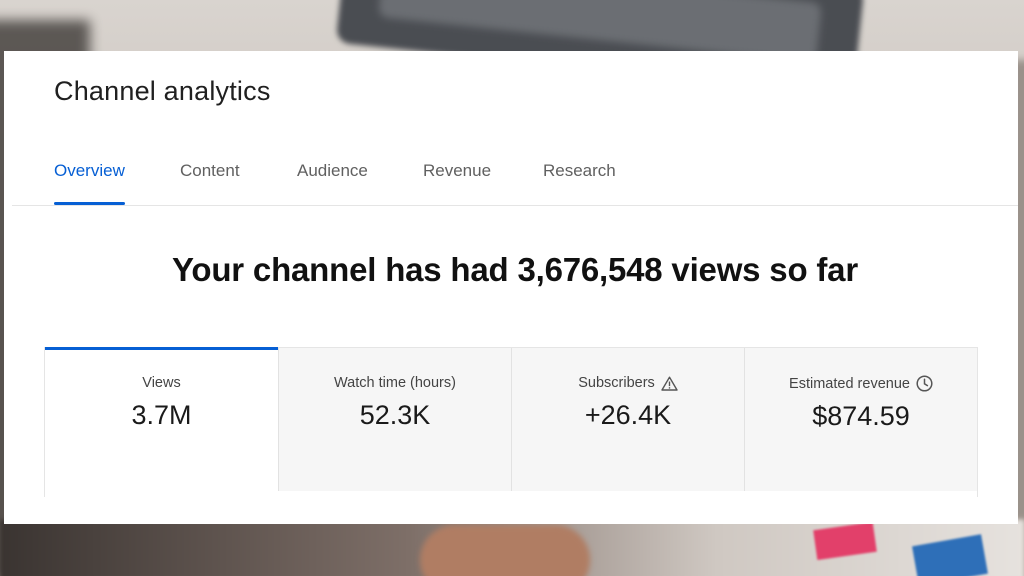 Image resolution: width=1024 pixels, height=576 pixels. Describe the element at coordinates (849, 383) in the screenshot. I see `metric-label: Estimated revenue` at that location.